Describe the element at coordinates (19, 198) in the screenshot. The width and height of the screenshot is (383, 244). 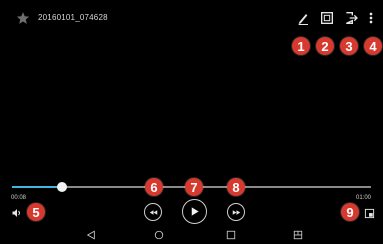
I see `current-time: 00:08` at that location.